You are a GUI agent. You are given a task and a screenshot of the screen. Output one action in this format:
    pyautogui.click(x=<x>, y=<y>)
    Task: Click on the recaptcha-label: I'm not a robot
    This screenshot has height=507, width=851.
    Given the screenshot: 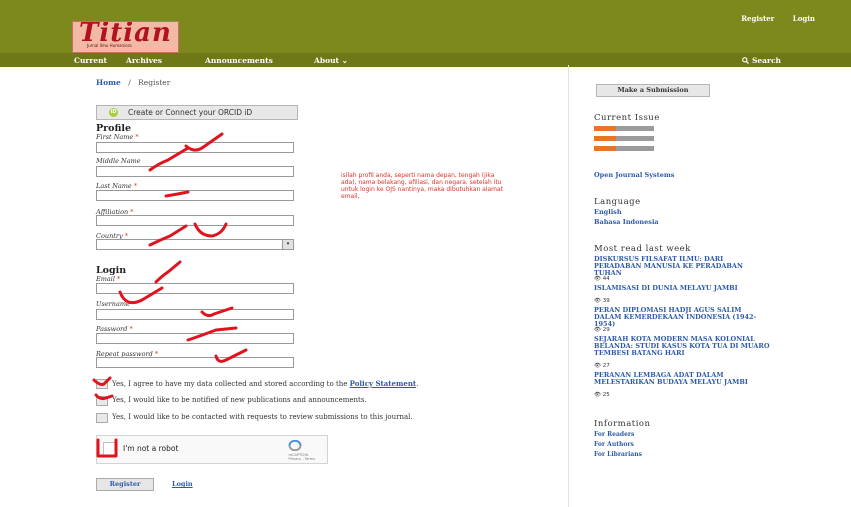 What is the action you would take?
    pyautogui.click(x=151, y=448)
    